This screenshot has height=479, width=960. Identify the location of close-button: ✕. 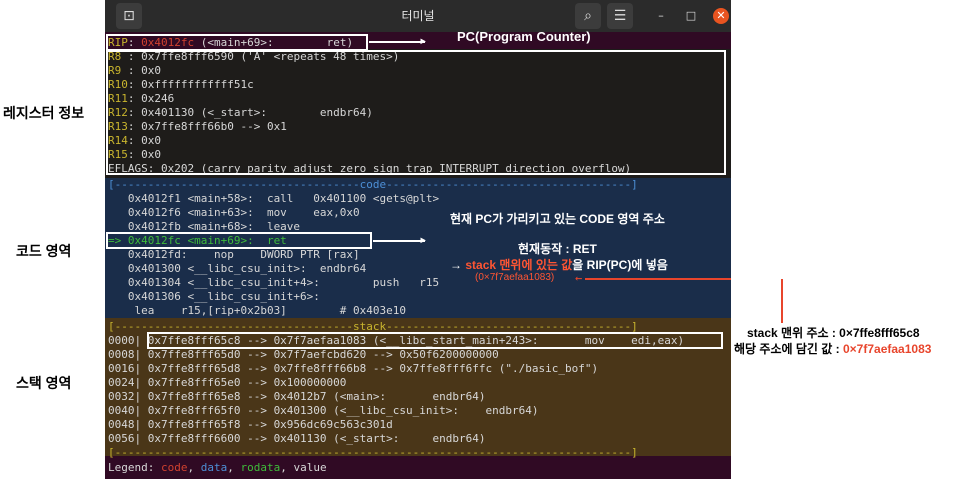
(721, 16).